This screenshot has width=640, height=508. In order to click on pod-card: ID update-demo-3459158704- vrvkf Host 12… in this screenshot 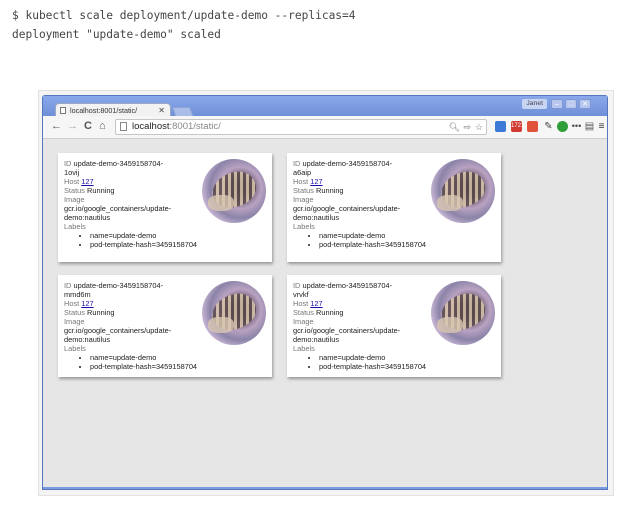, I will do `click(394, 326)`.